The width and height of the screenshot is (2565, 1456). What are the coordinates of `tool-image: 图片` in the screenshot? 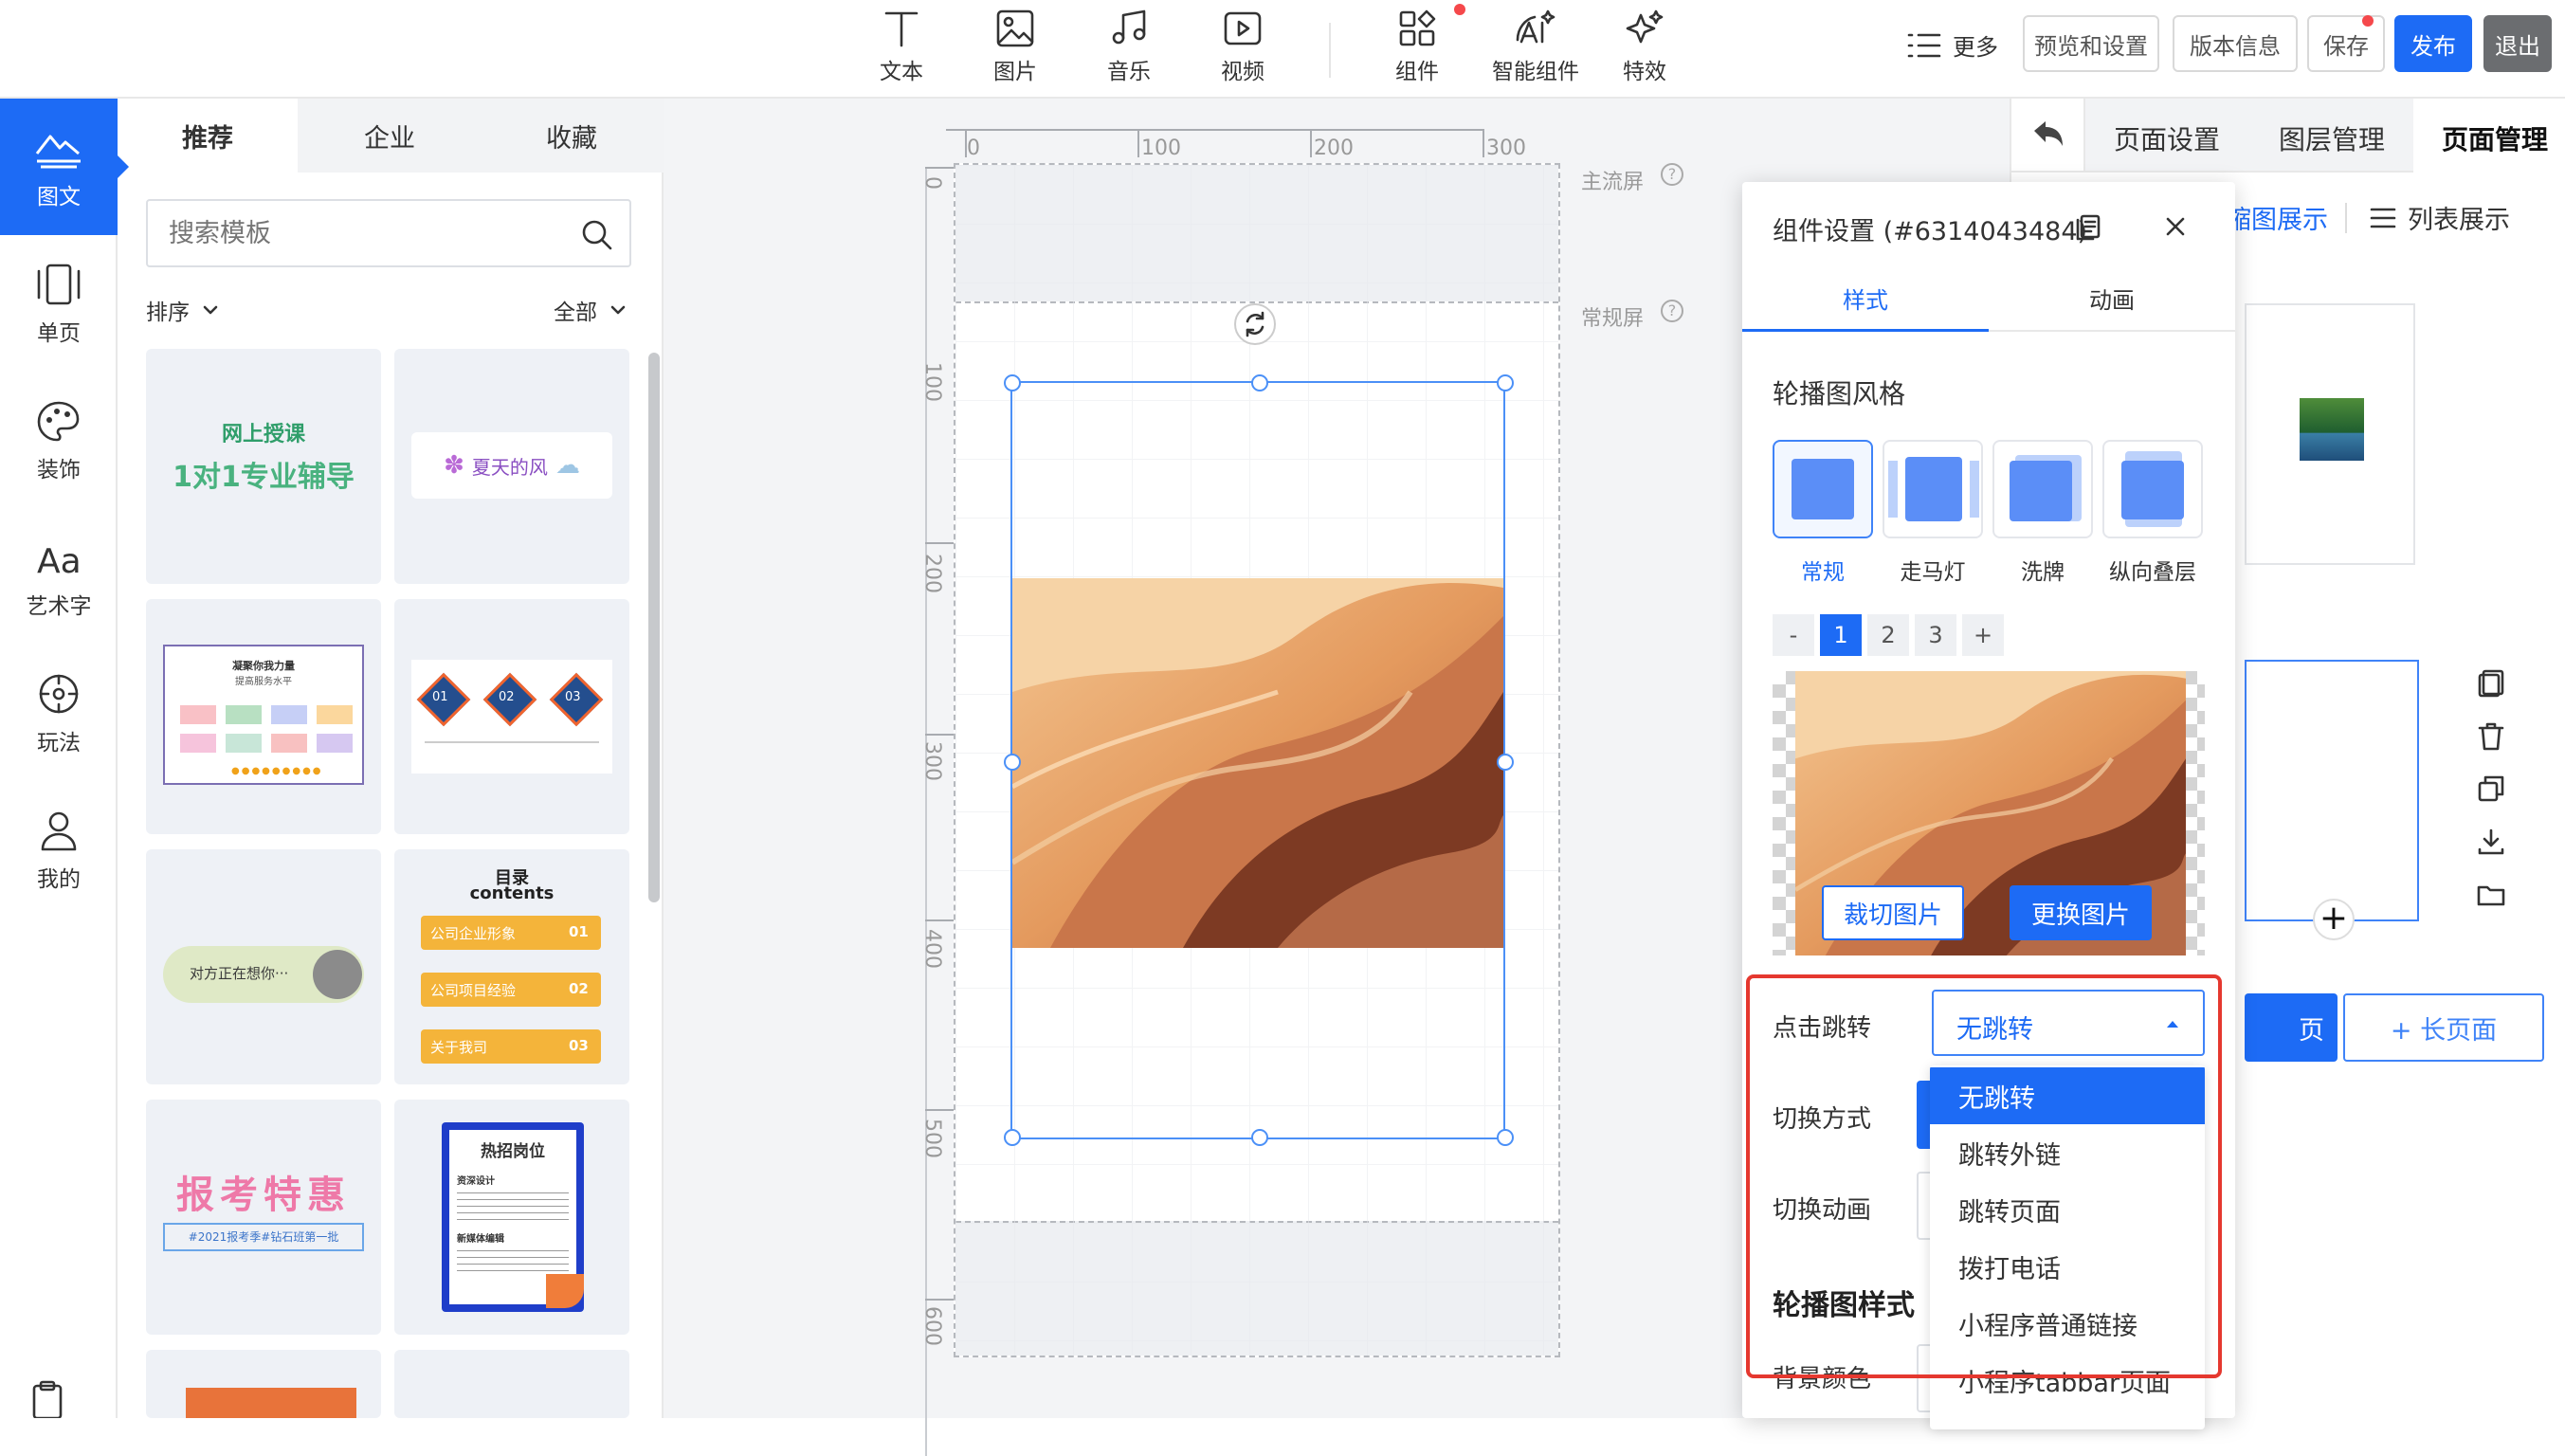 It's located at (1015, 49).